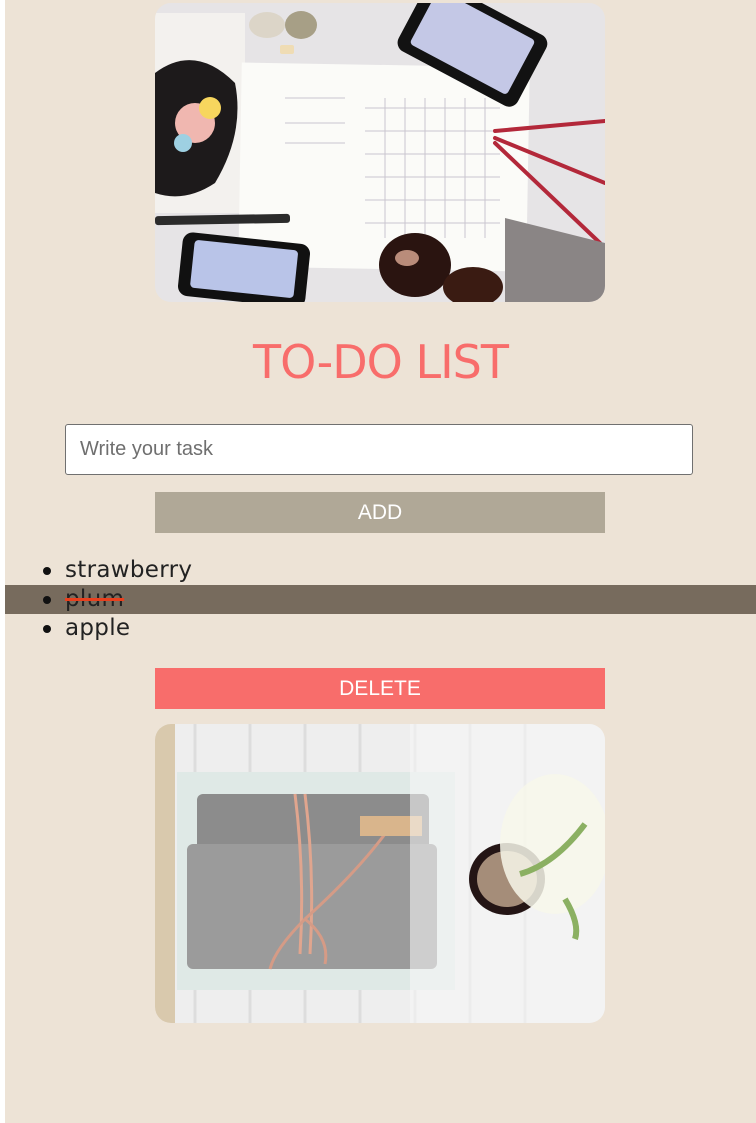 This screenshot has width=756, height=1123. I want to click on task-input, so click(379, 449).